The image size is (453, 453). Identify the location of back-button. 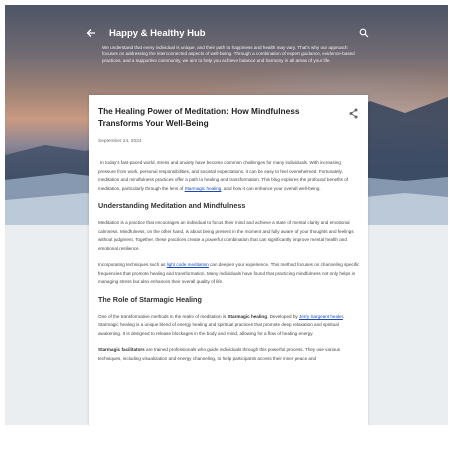
(91, 33).